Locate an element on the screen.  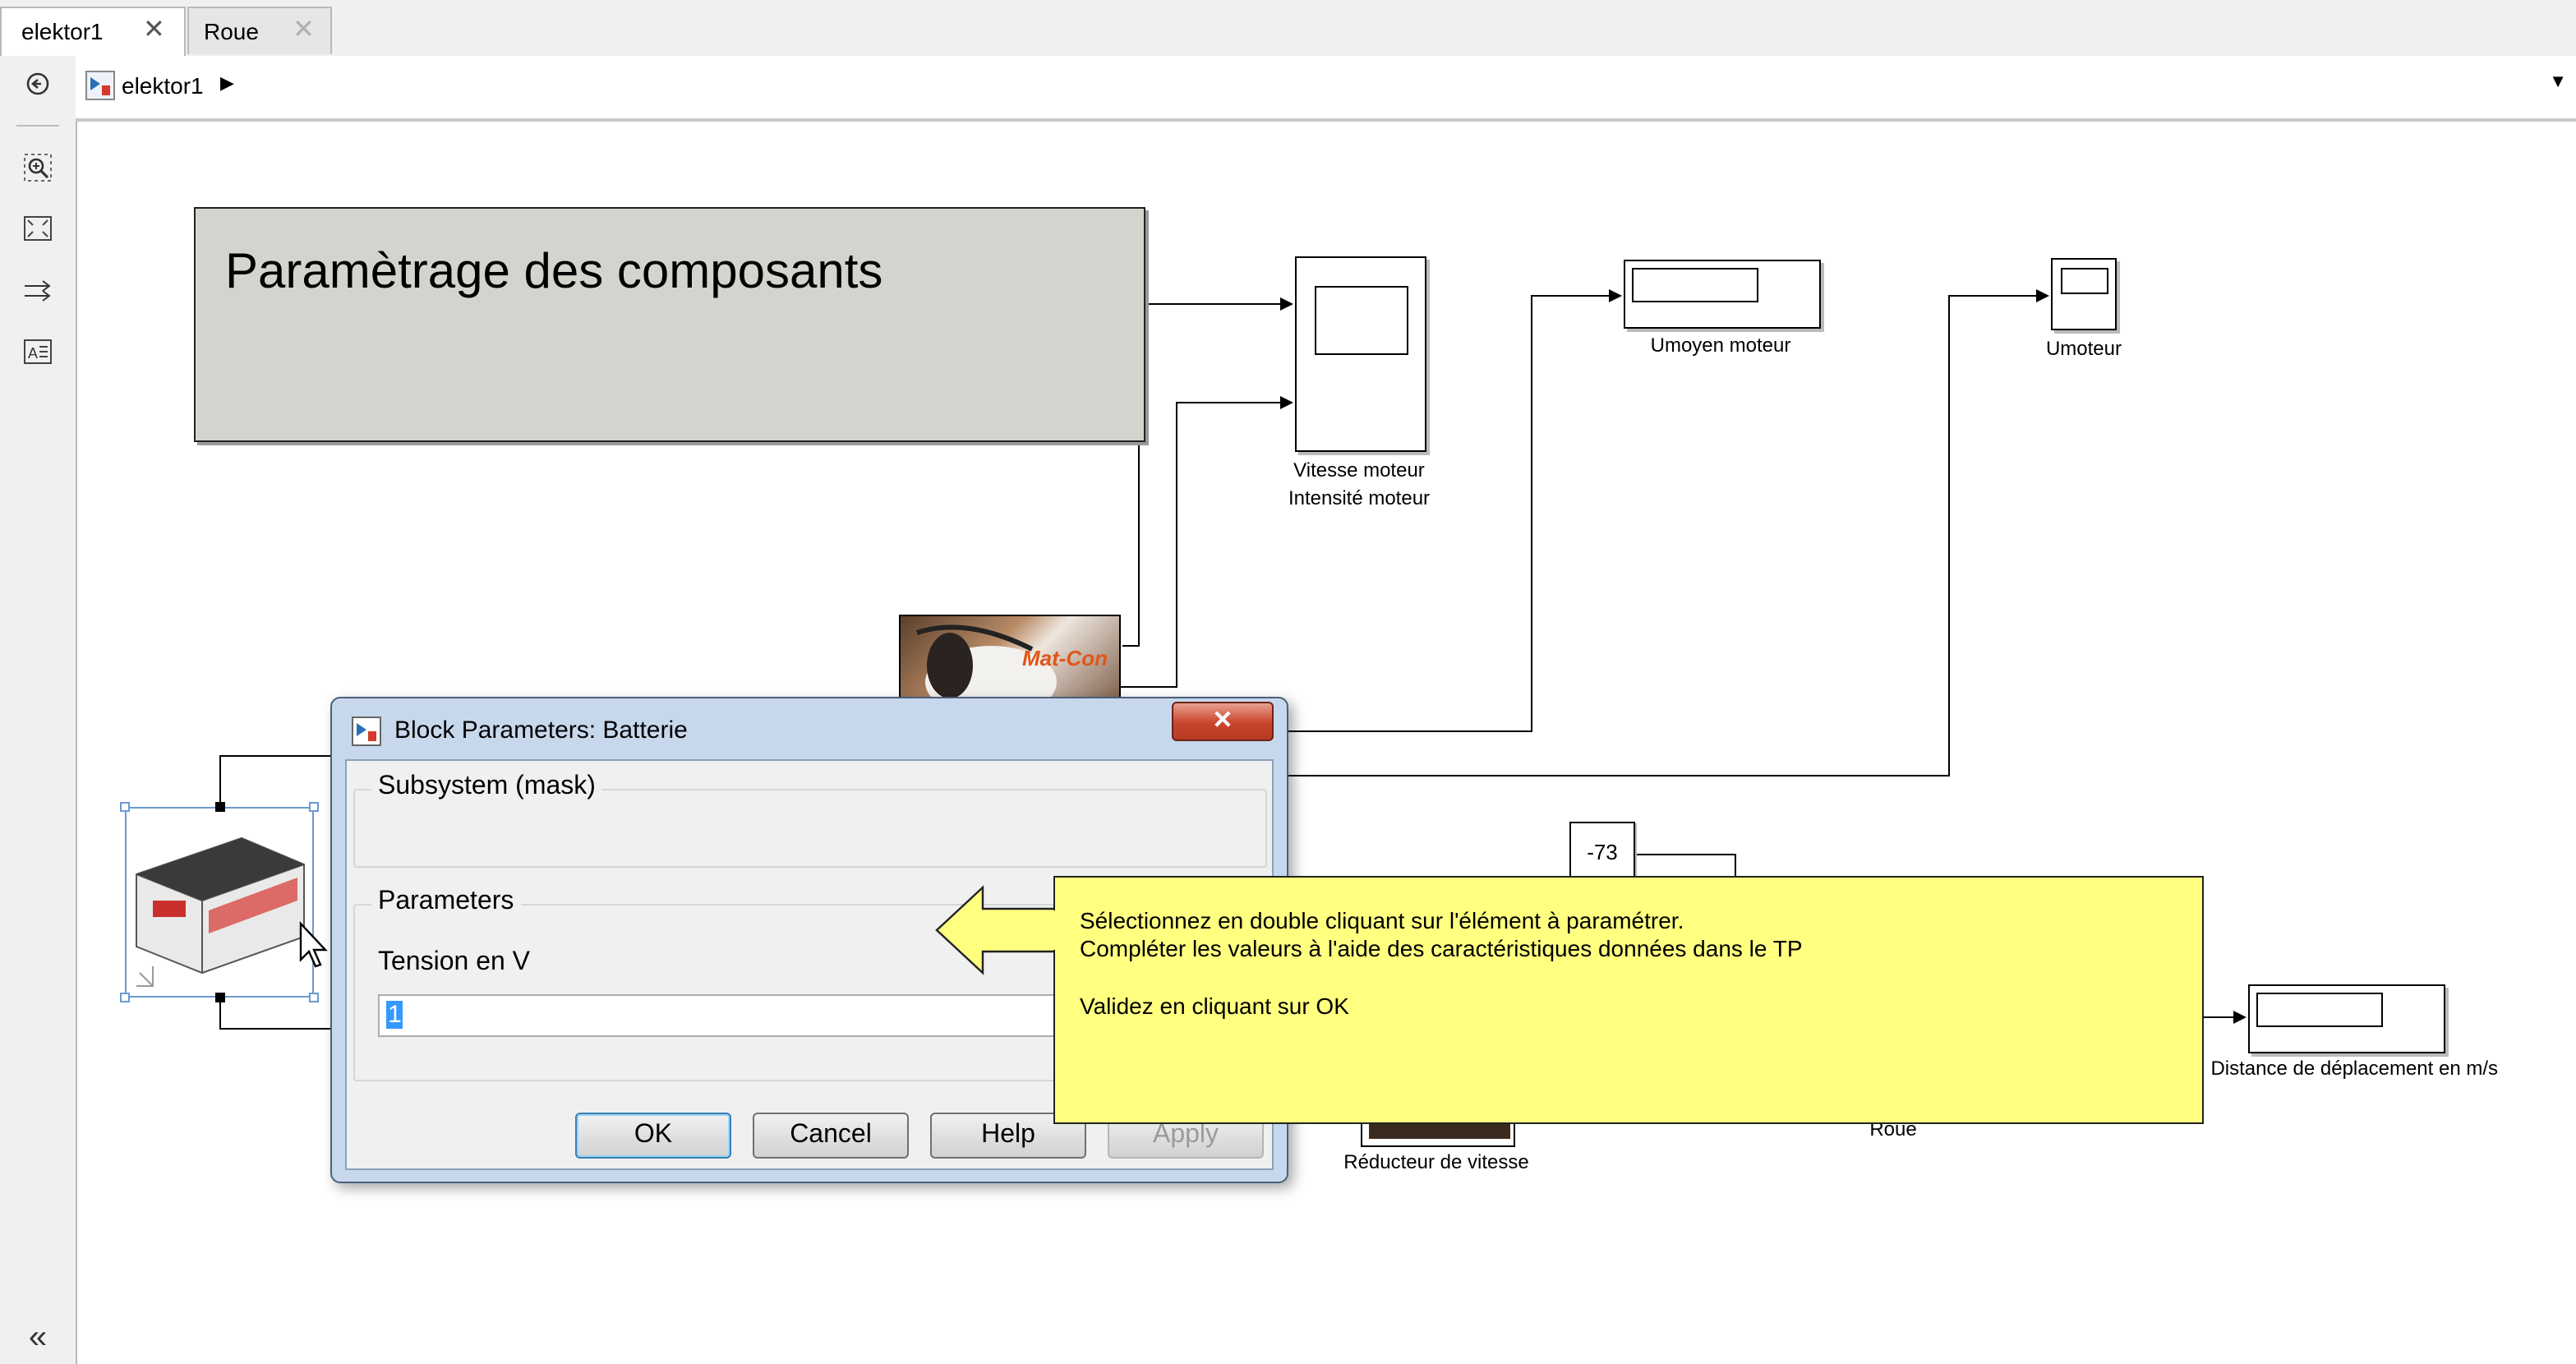
annotation-title: Paramètrage des composants is located at coordinates (554, 272).